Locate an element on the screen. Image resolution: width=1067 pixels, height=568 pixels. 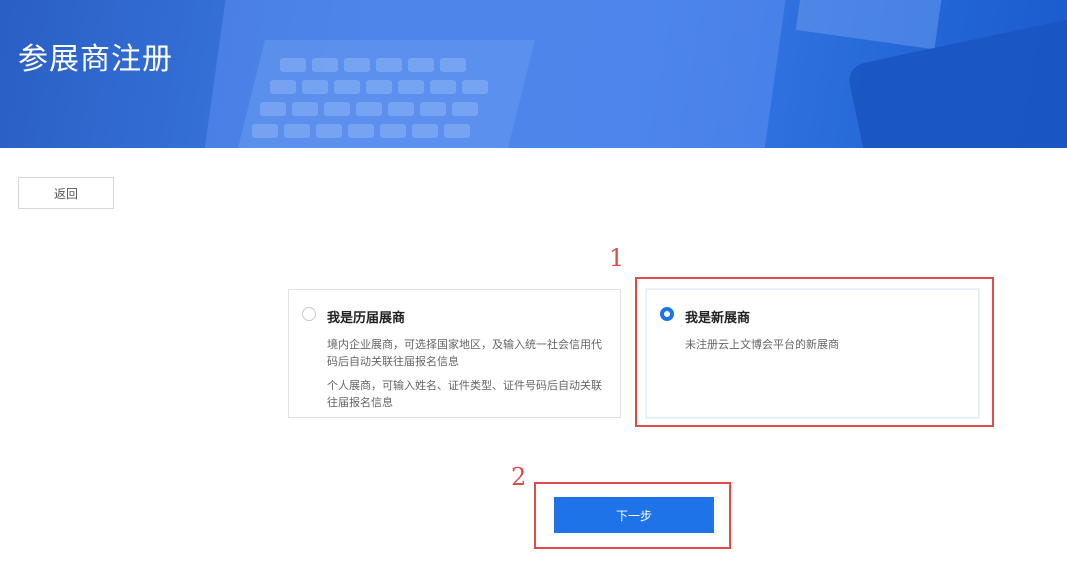
radio-returning-exhibitor is located at coordinates (309, 314).